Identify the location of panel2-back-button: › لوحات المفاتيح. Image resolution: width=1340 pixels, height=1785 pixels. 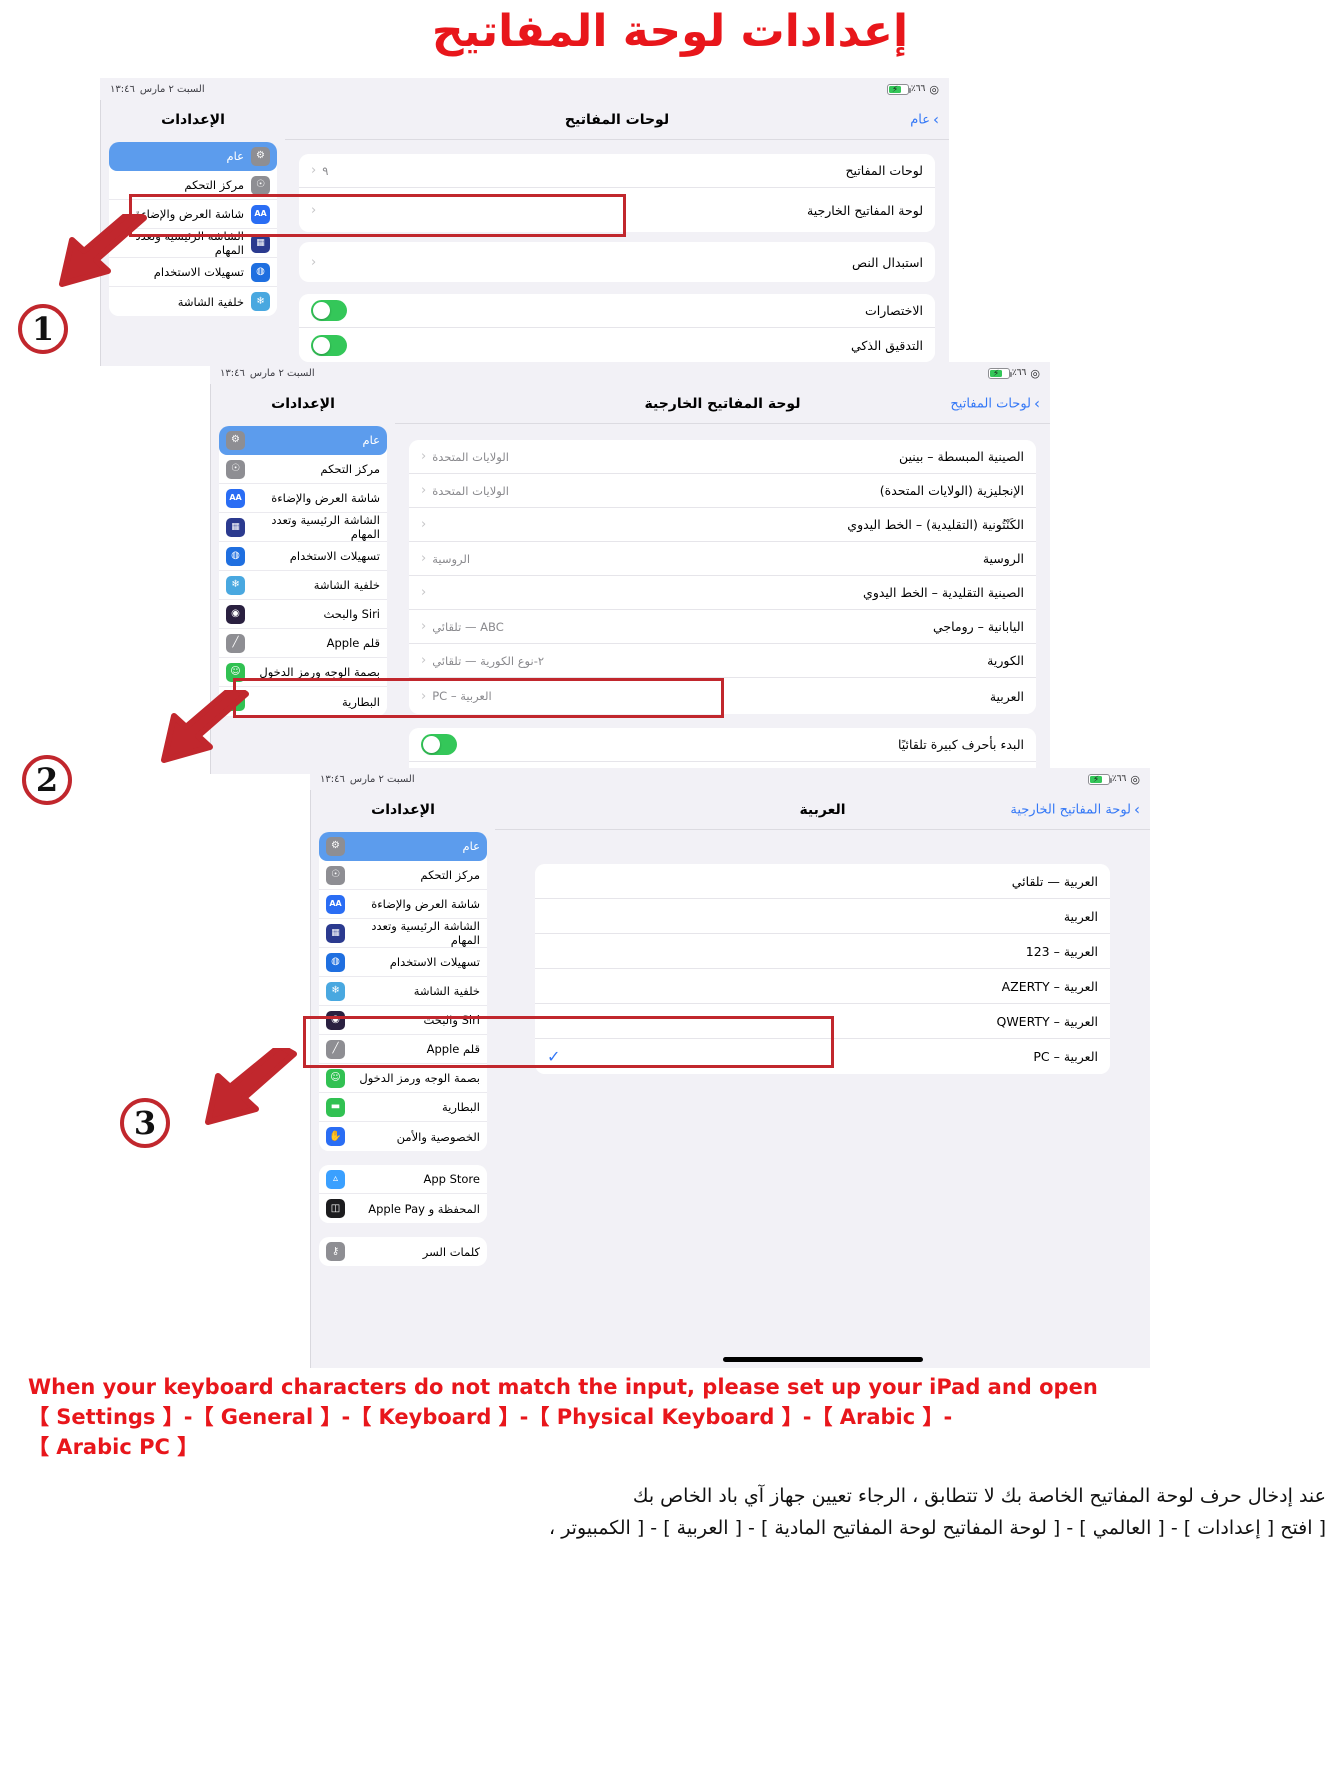
(995, 404).